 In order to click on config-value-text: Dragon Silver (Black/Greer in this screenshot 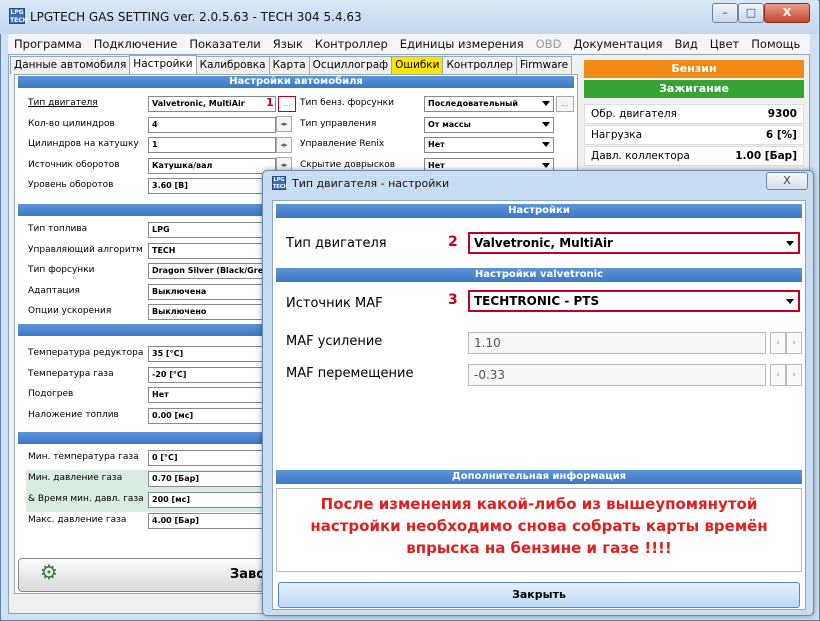, I will do `click(208, 270)`.